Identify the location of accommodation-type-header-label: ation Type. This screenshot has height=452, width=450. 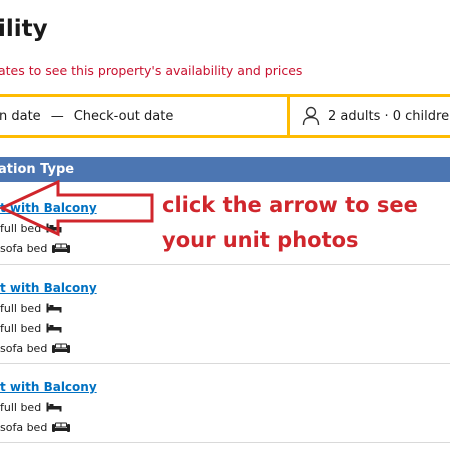
(37, 169).